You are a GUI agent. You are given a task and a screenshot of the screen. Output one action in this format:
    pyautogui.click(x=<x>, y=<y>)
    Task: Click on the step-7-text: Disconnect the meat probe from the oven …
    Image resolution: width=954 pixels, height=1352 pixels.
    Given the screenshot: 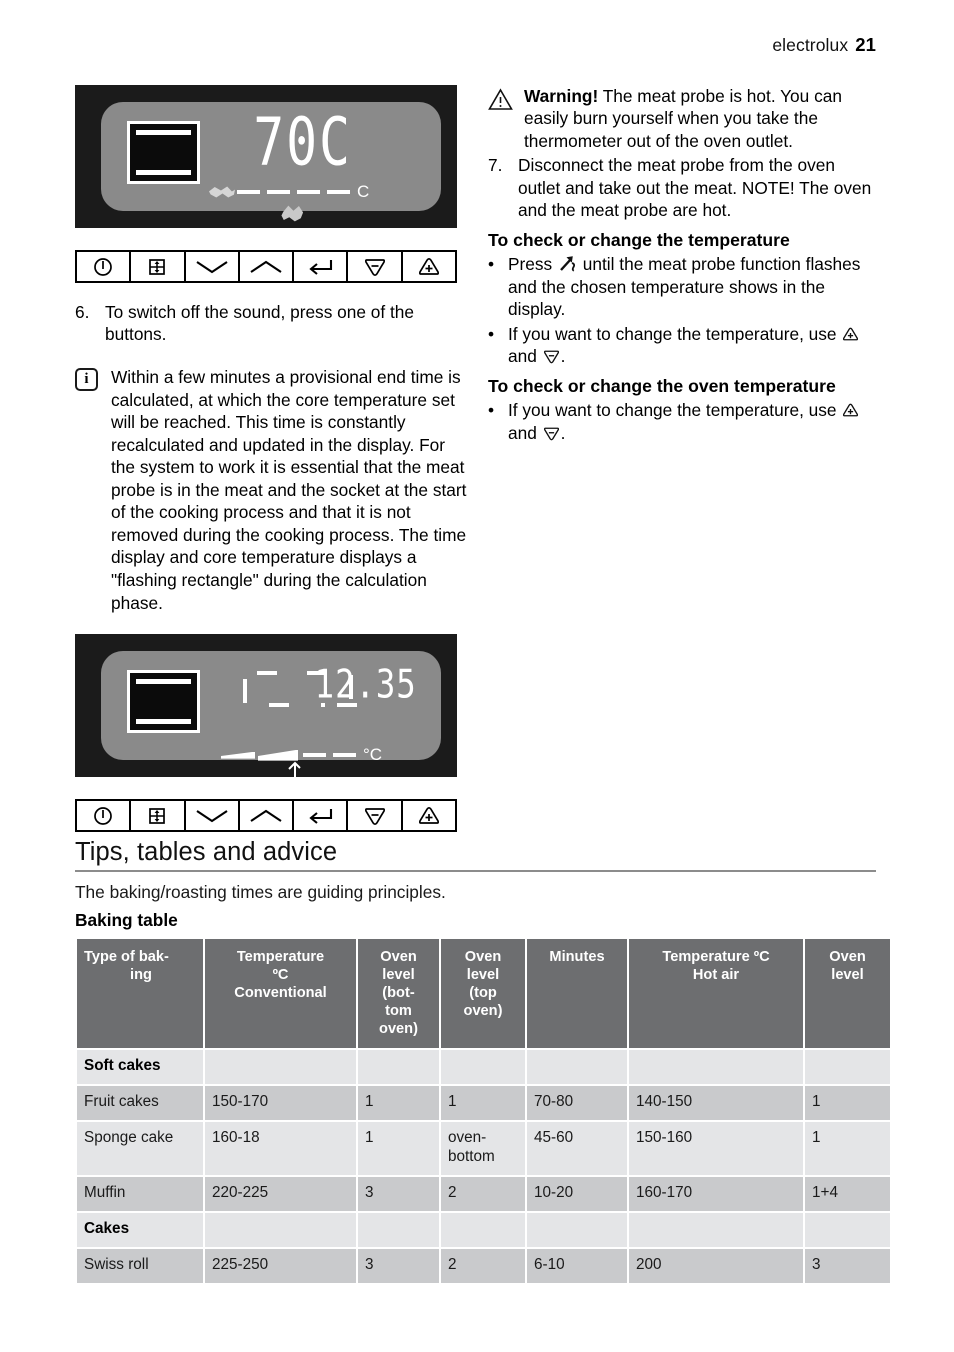 What is the action you would take?
    pyautogui.click(x=695, y=188)
    